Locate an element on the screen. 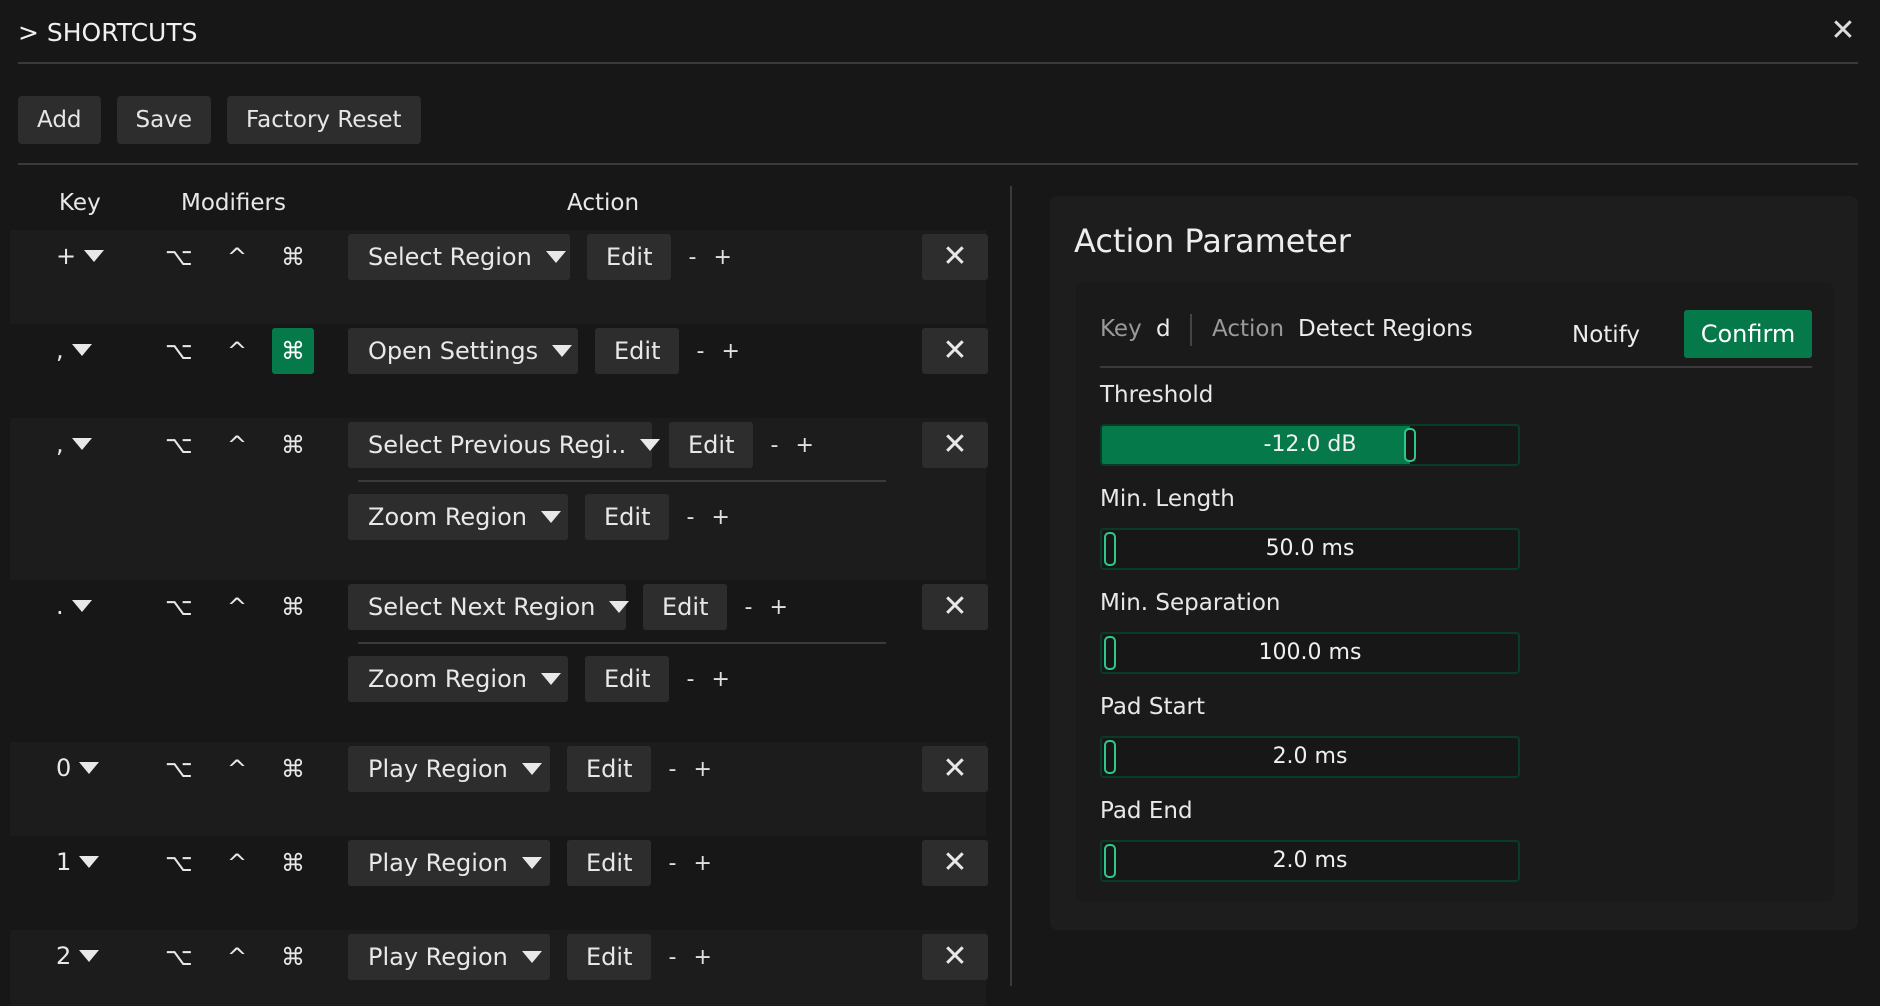  factory-reset-button: Factory Reset is located at coordinates (324, 120).